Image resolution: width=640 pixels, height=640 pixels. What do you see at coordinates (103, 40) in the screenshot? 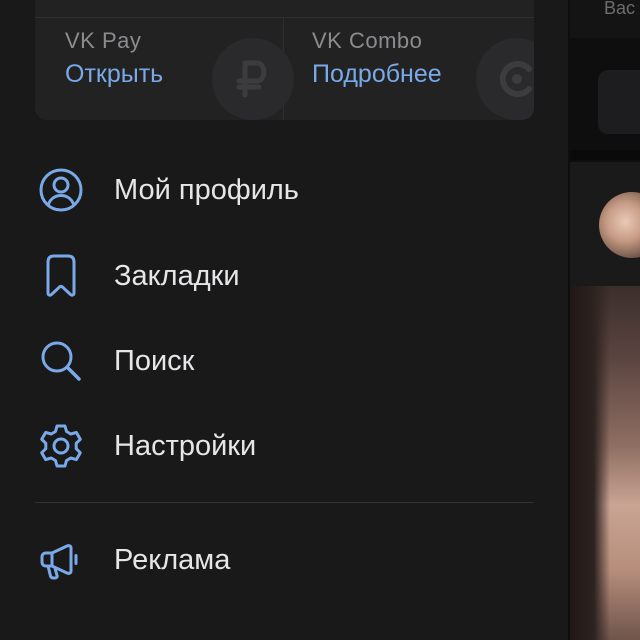
I see `vk-pay-title: VK Pay` at bounding box center [103, 40].